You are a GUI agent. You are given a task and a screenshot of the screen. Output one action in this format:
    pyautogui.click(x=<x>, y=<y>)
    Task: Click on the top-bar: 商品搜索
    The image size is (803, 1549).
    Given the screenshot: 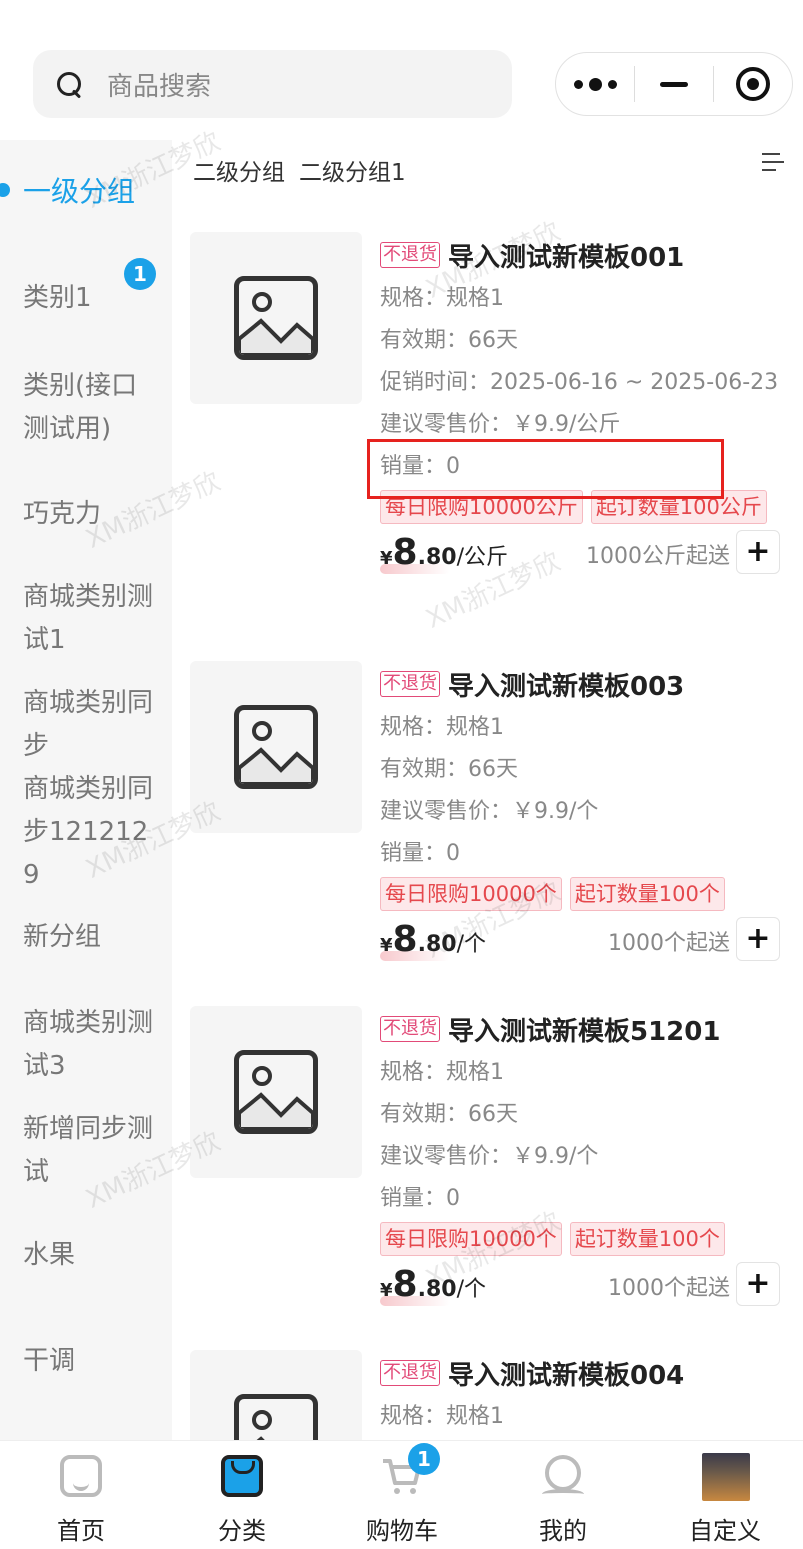 What is the action you would take?
    pyautogui.click(x=401, y=70)
    